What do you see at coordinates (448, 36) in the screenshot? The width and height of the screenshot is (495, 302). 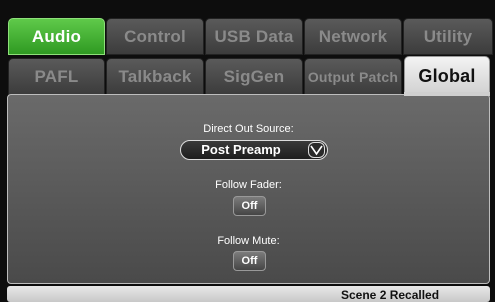 I see `tab-utility: Utility` at bounding box center [448, 36].